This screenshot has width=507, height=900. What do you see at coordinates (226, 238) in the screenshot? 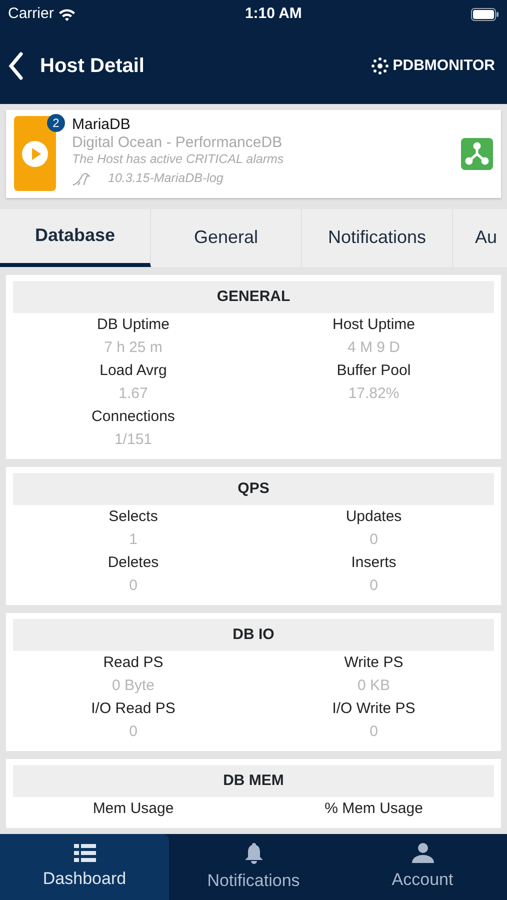
I see `tab: General` at bounding box center [226, 238].